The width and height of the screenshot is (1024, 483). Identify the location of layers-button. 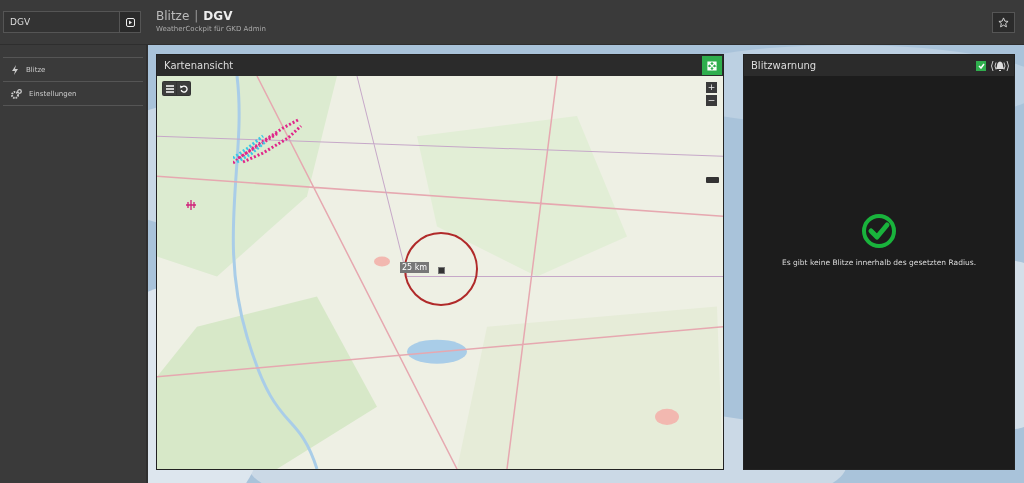
(169, 88).